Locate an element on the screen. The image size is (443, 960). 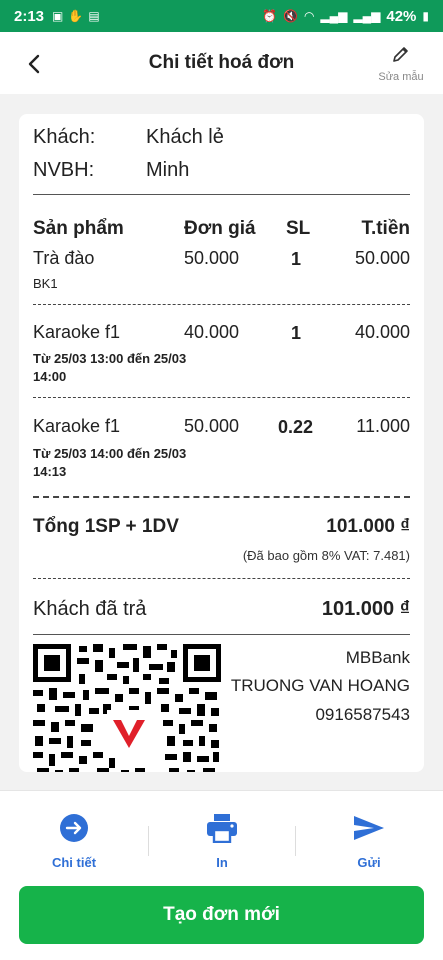
action-bar: Chi tiết In Gửi is located at coordinates (221, 830).